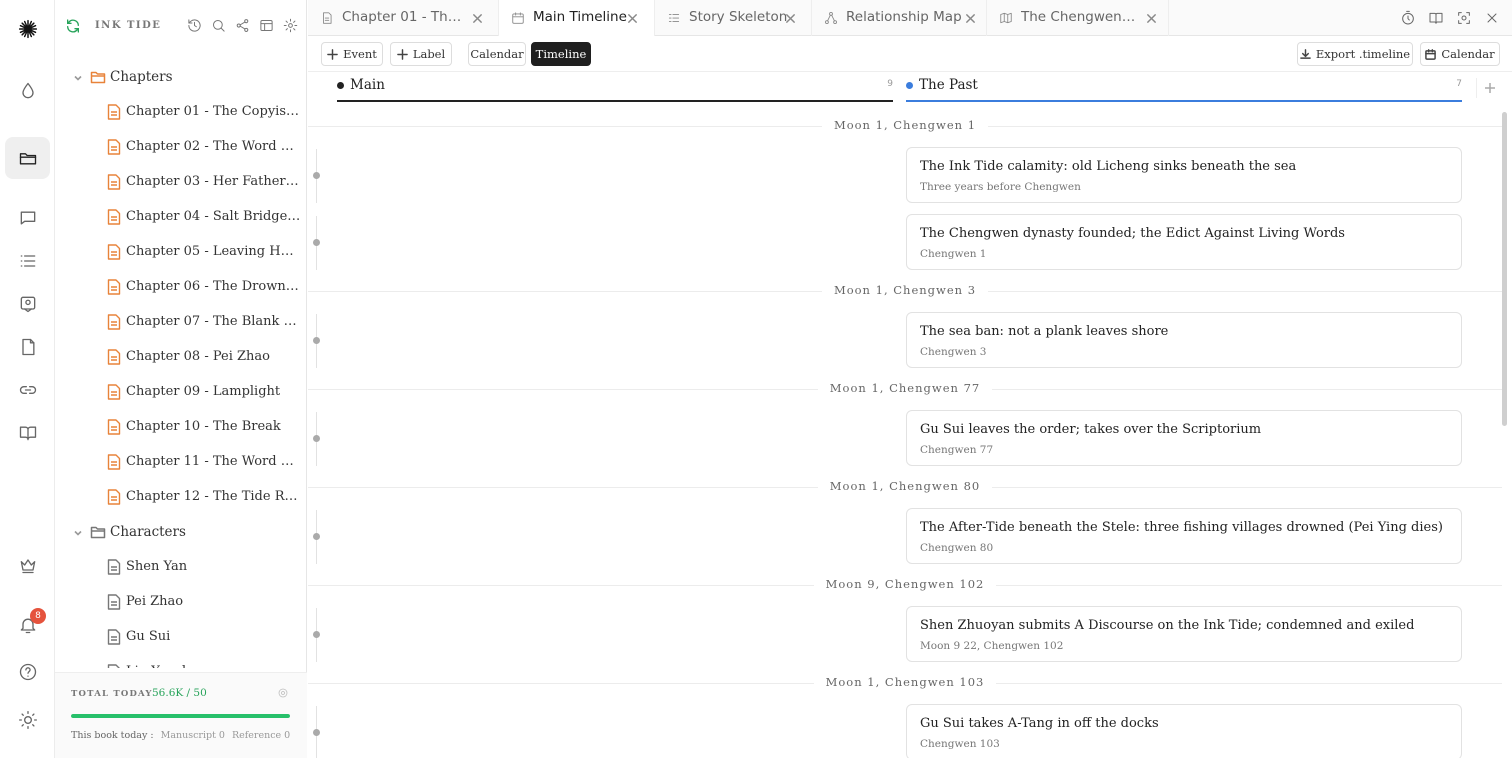  What do you see at coordinates (38, 616) in the screenshot?
I see `notification-badge: 8` at bounding box center [38, 616].